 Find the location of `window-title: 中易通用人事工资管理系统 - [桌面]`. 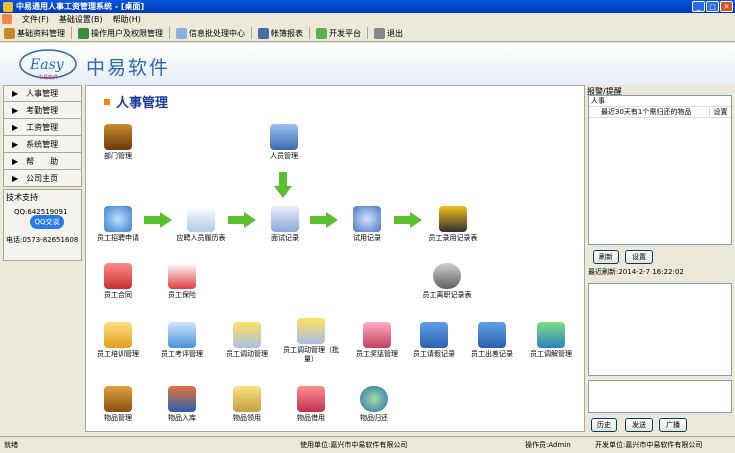

window-title: 中易通用人事工资管理系统 - [桌面] is located at coordinates (80, 6).